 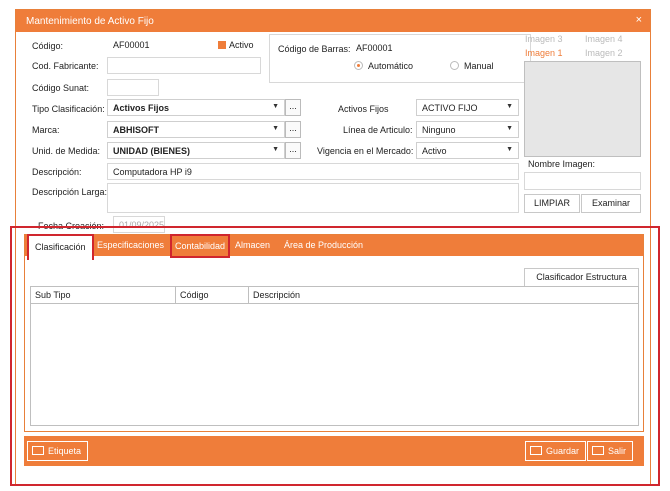 I want to click on codigo-sunat-label: Código Sunat:, so click(x=61, y=88).